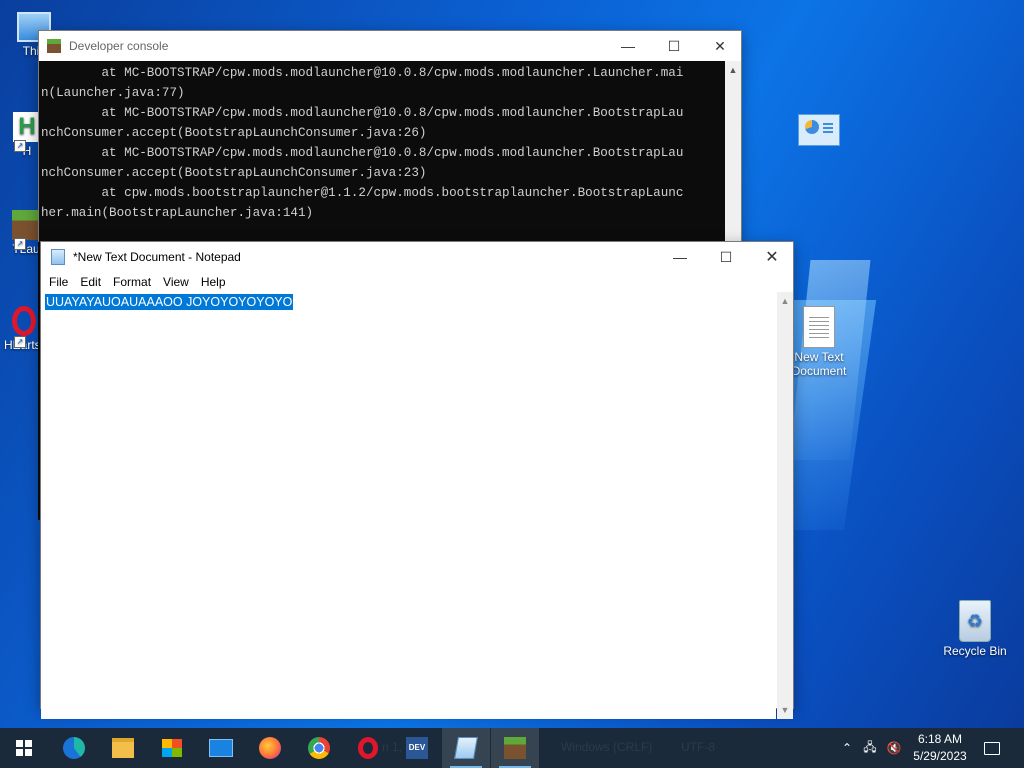 The height and width of the screenshot is (768, 1024). Describe the element at coordinates (213, 282) in the screenshot. I see `menu-help: Help` at that location.